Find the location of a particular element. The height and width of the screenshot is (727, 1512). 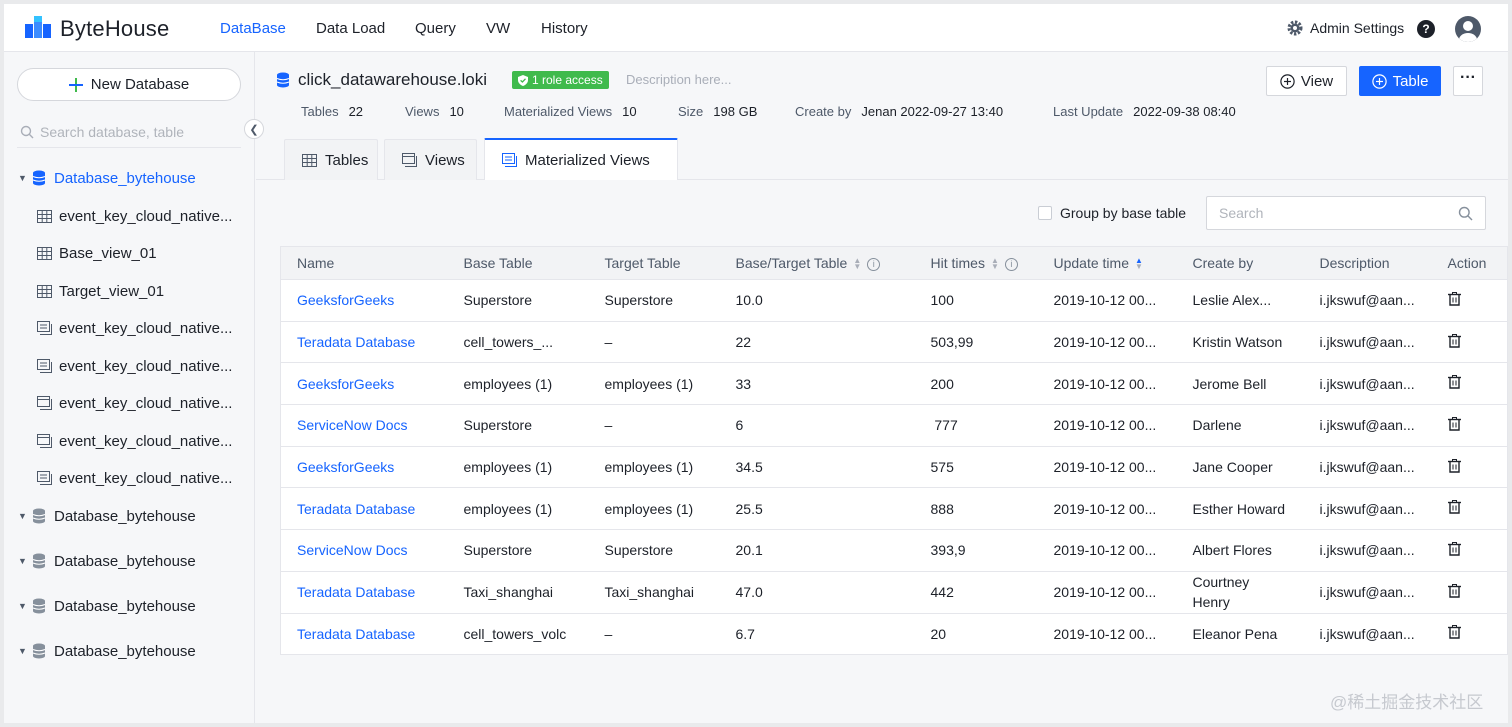

checkbox is located at coordinates (1045, 213).